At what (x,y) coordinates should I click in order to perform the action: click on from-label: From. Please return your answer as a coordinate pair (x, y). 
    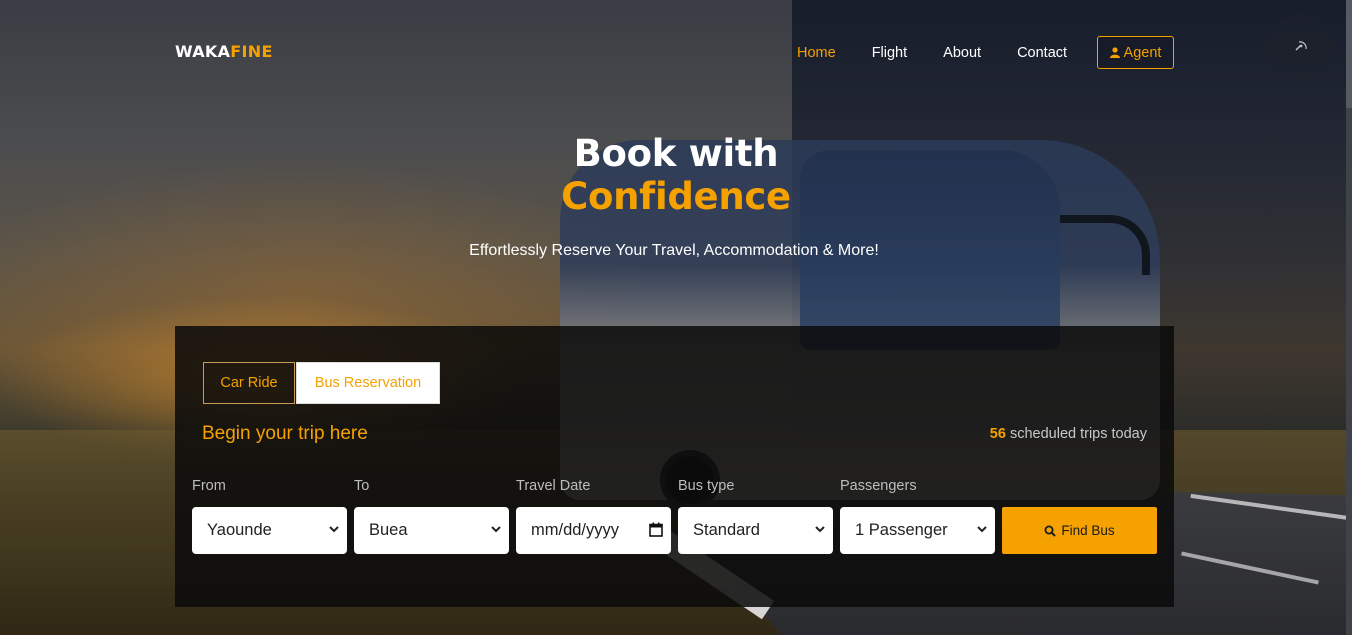
    Looking at the image, I should click on (209, 486).